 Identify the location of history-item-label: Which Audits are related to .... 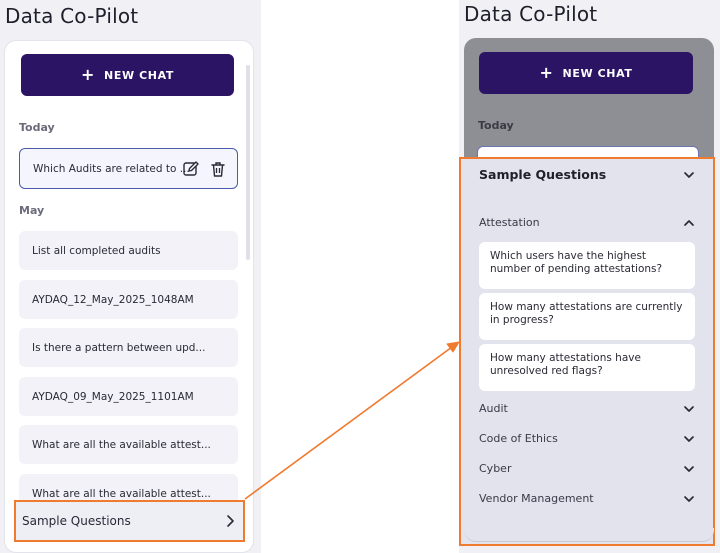
(111, 168).